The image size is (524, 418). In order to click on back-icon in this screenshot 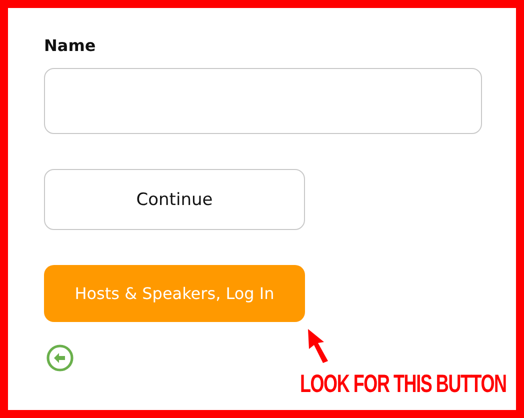, I will do `click(60, 358)`.